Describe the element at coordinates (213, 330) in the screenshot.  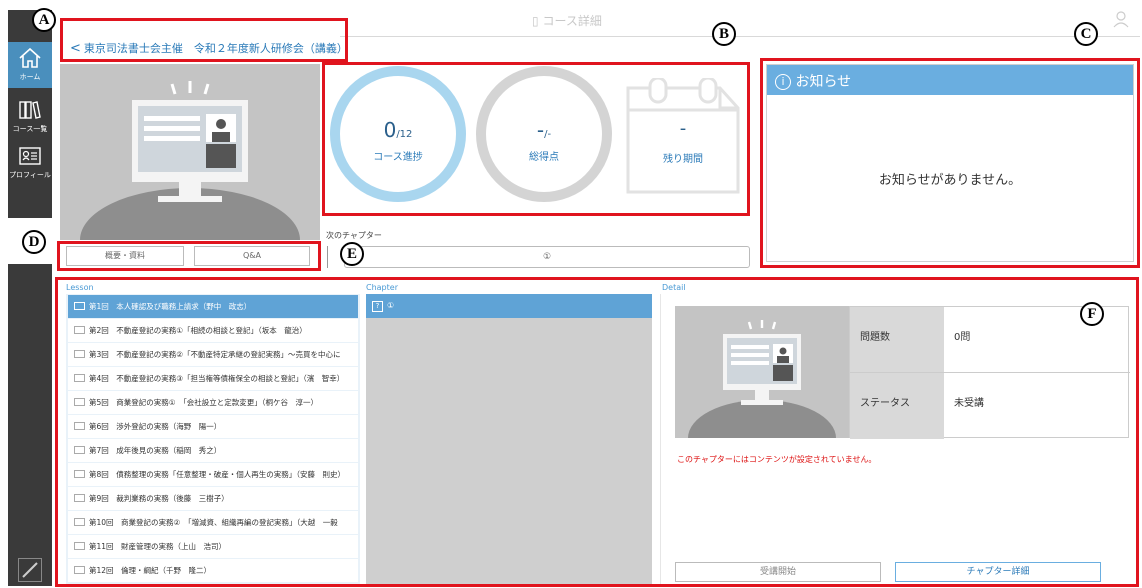
I see `lesson-item: 第2回 不動産登記の実務①「相続の相談と登記」（坂本 龍治）` at that location.